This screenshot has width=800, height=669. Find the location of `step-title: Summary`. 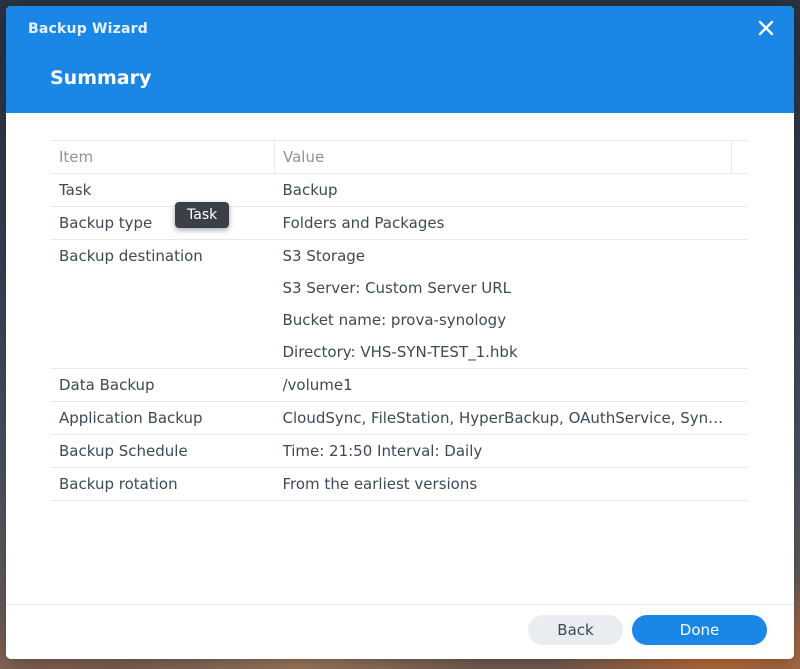

step-title: Summary is located at coordinates (101, 78).